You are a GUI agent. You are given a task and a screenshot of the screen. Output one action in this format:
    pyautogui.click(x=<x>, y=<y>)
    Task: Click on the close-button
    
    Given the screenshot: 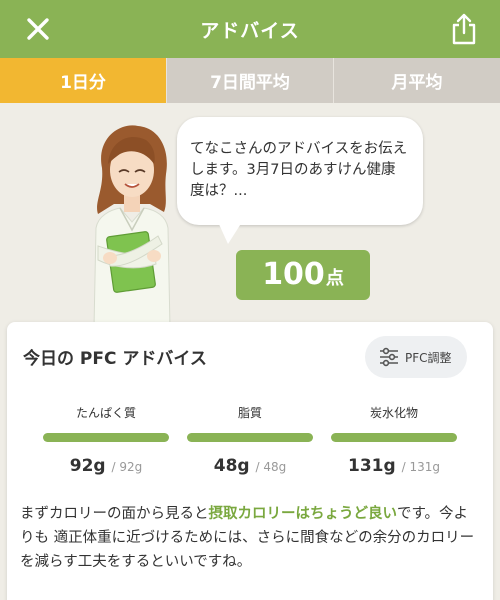 What is the action you would take?
    pyautogui.click(x=38, y=29)
    